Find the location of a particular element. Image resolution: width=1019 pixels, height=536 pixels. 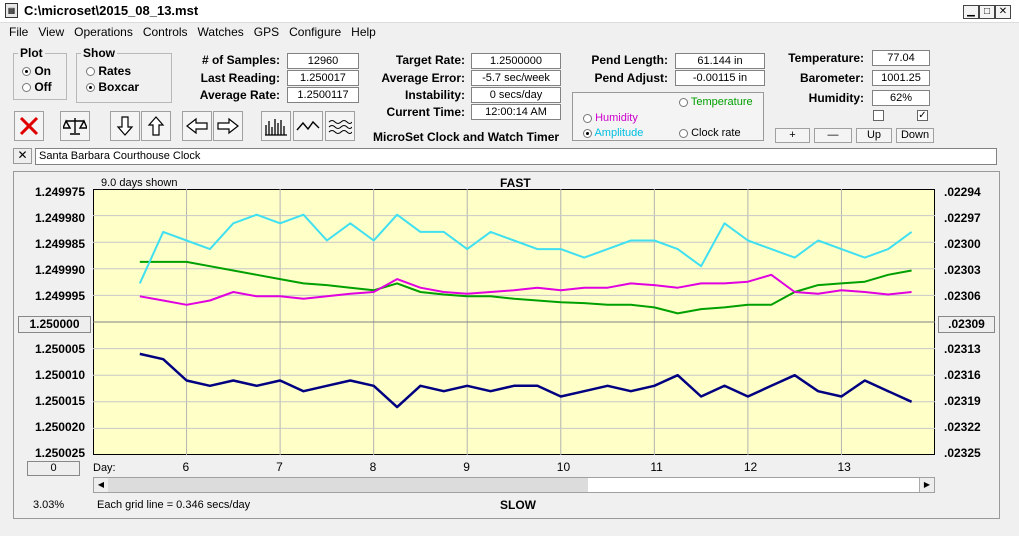

x-tick-label: 7 is located at coordinates (279, 467).